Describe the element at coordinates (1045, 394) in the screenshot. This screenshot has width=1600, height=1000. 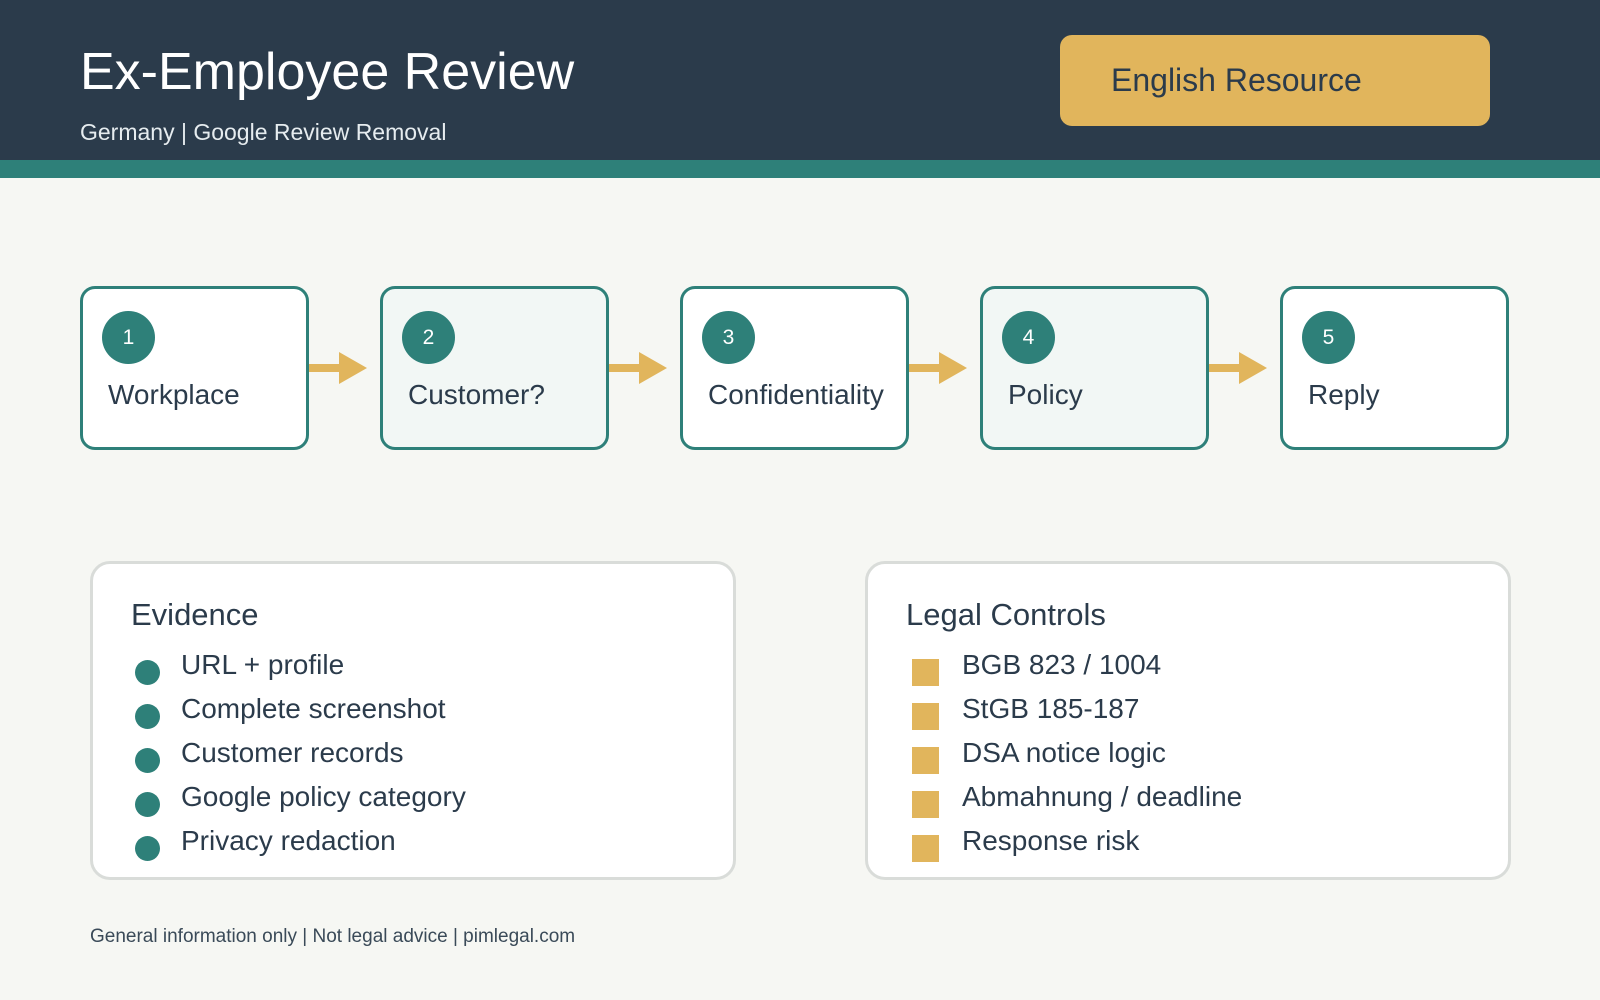
I see `step-label: Policy` at that location.